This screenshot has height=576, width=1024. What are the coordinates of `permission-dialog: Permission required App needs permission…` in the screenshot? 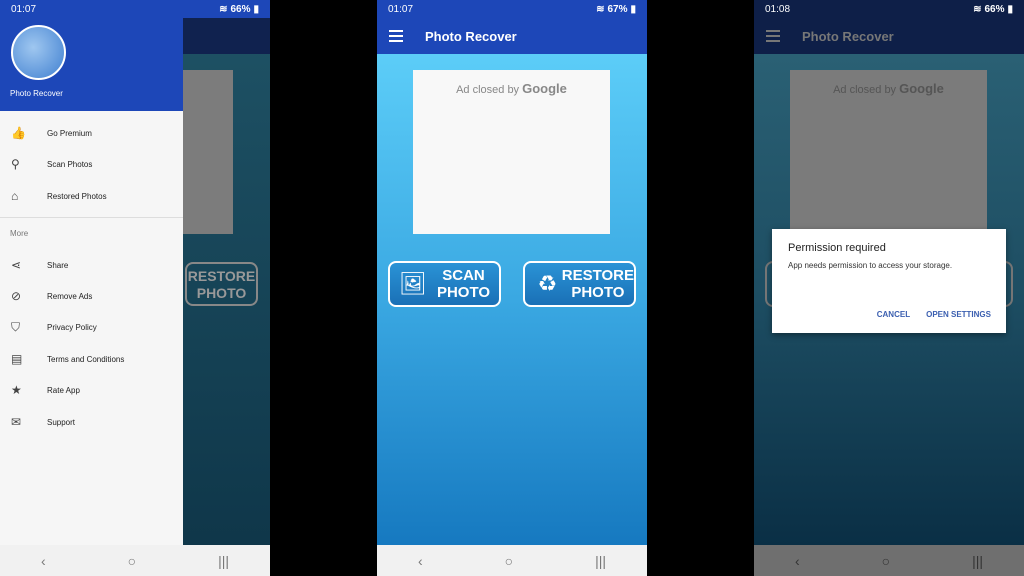 It's located at (889, 281).